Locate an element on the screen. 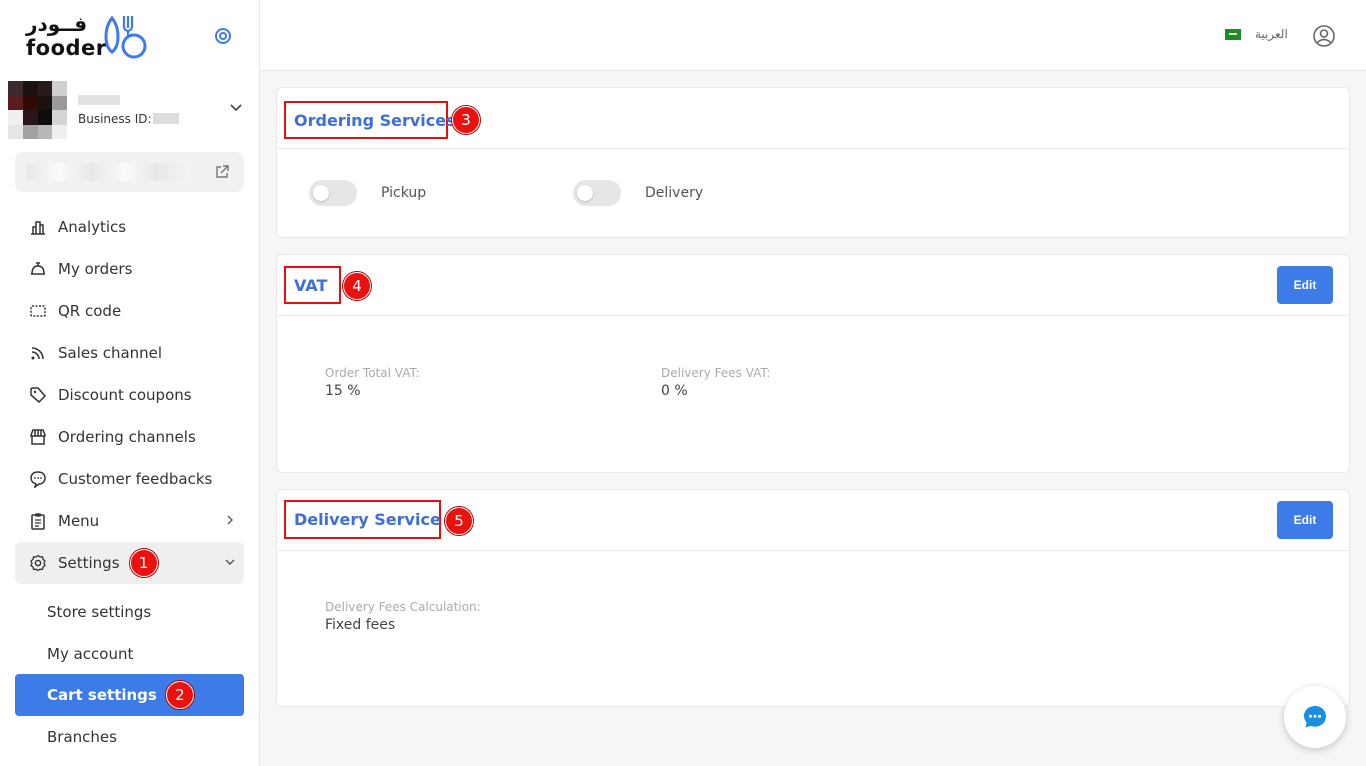  sidebar-subitem-store-settings: Store settings is located at coordinates (129, 612).